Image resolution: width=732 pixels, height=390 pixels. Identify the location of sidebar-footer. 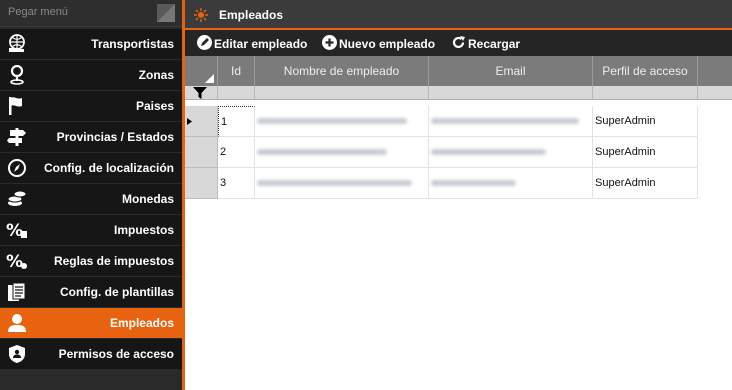
(91, 380).